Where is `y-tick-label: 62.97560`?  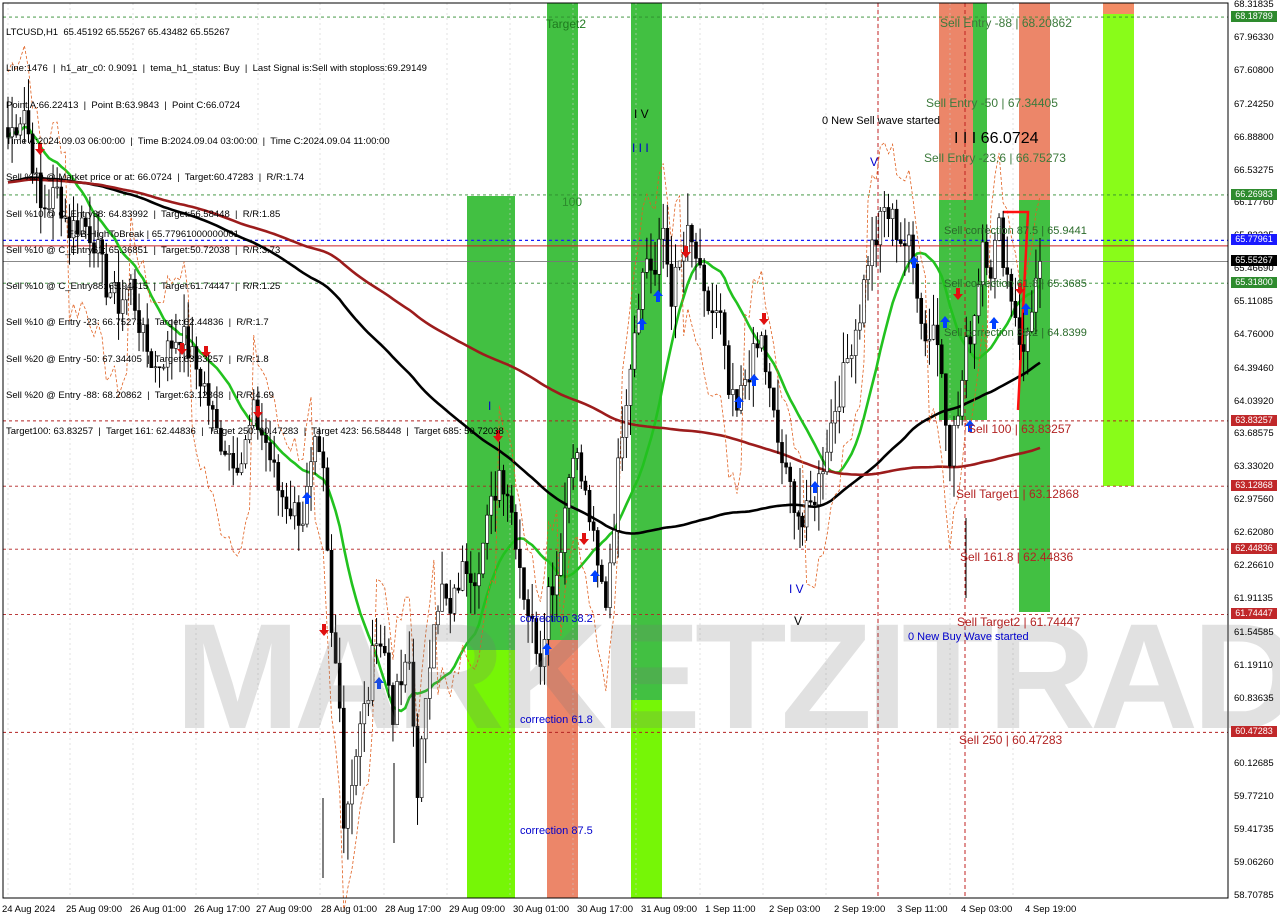 y-tick-label: 62.97560 is located at coordinates (1254, 500).